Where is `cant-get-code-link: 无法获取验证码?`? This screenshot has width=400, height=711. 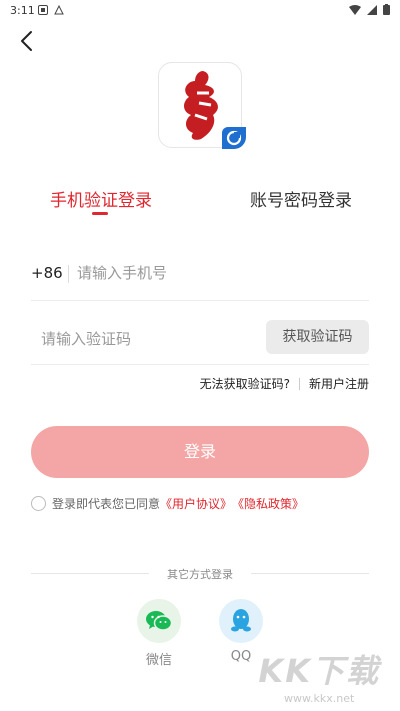
cant-get-code-link: 无法获取验证码? is located at coordinates (245, 383).